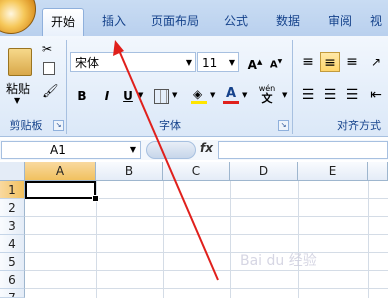  Describe the element at coordinates (170, 125) in the screenshot. I see `font-group-label: 字体` at that location.